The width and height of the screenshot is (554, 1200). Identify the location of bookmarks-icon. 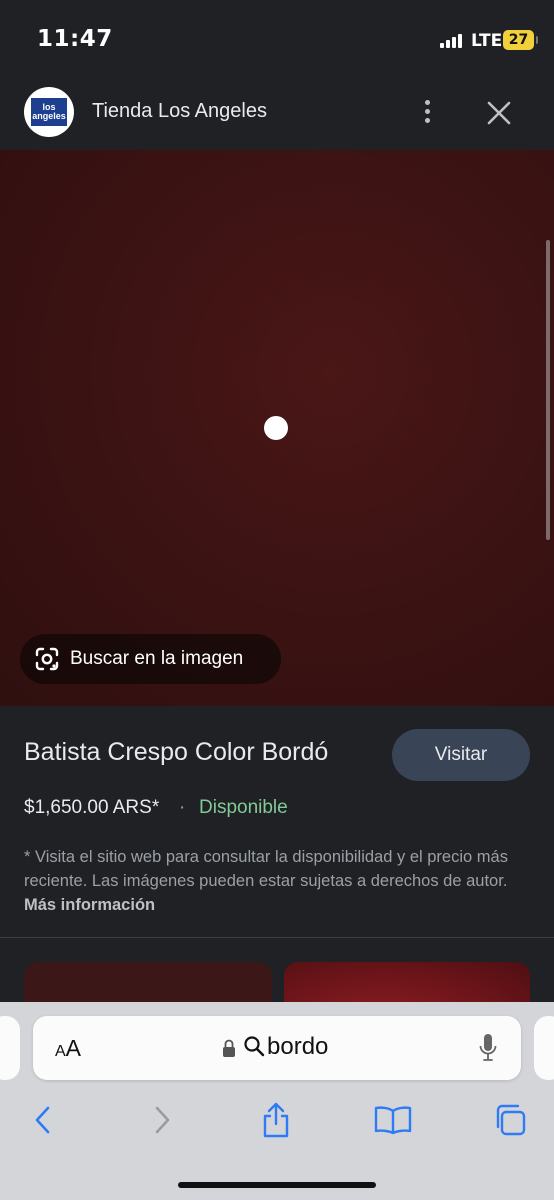
(393, 1120).